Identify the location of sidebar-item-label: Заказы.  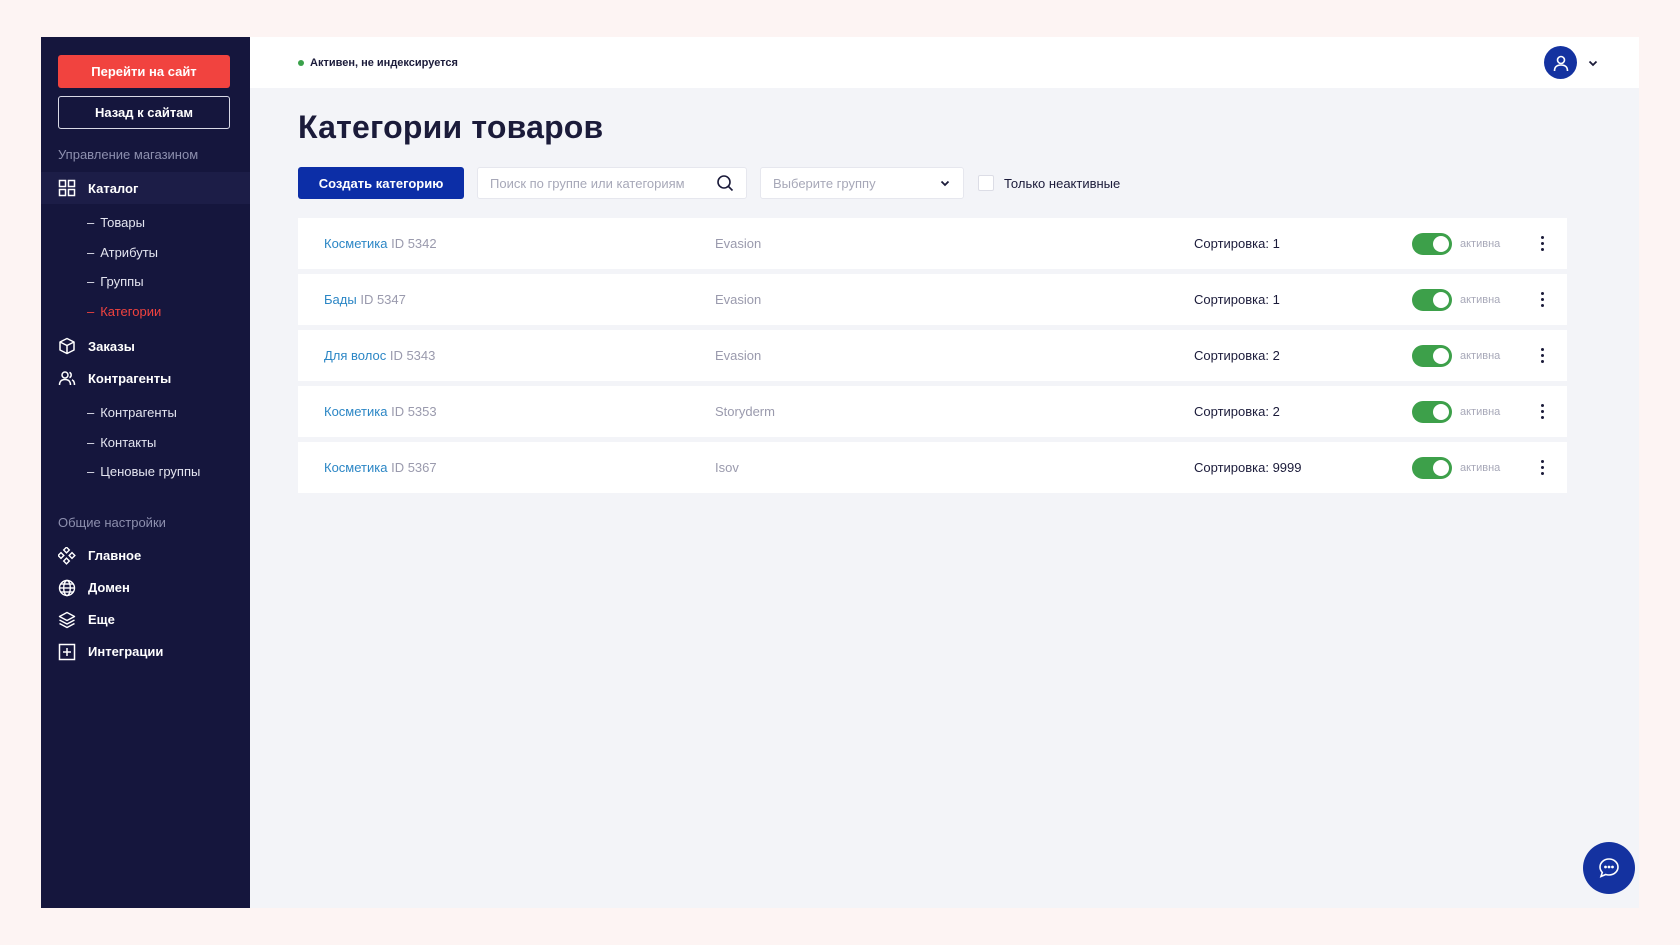
(111, 346).